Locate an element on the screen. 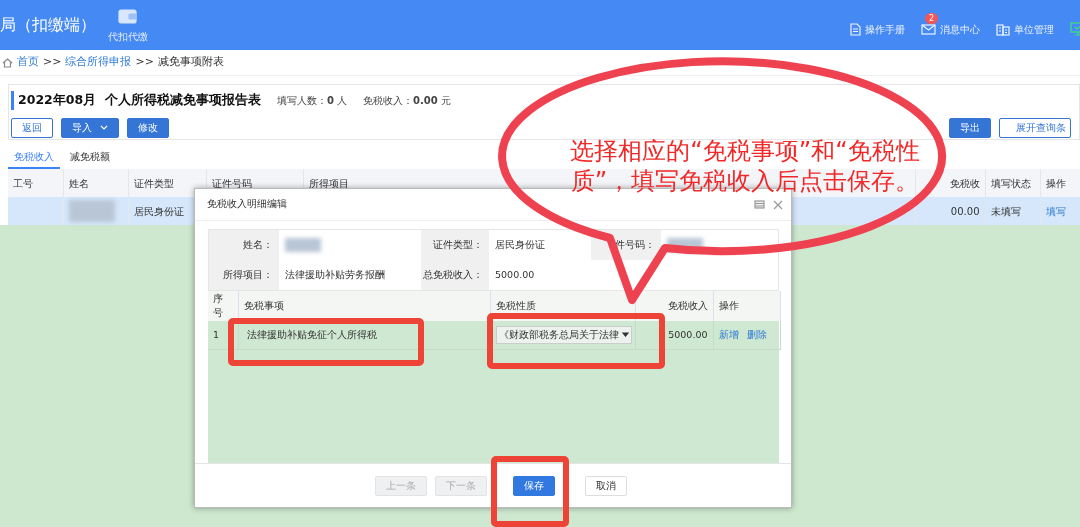 The height and width of the screenshot is (527, 1080). exemption-item: 法律援助补贴免征个人所得税 is located at coordinates (311, 334).